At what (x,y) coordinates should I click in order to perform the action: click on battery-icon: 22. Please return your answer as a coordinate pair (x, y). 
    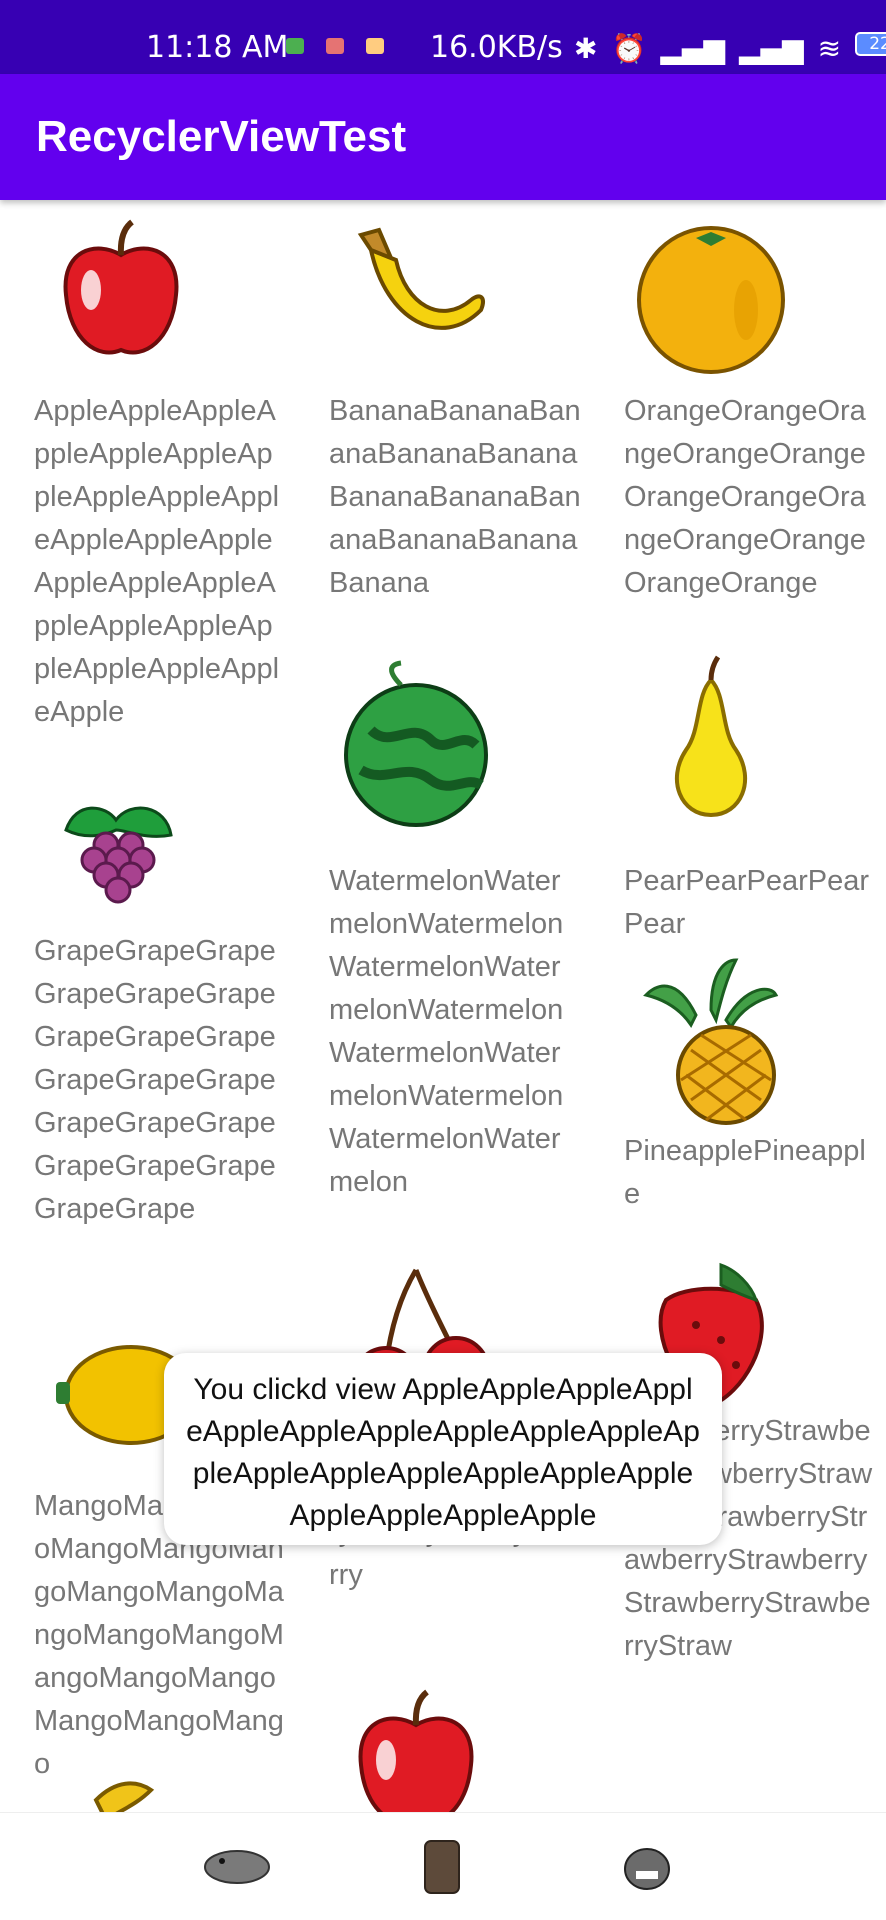
    Looking at the image, I should click on (870, 44).